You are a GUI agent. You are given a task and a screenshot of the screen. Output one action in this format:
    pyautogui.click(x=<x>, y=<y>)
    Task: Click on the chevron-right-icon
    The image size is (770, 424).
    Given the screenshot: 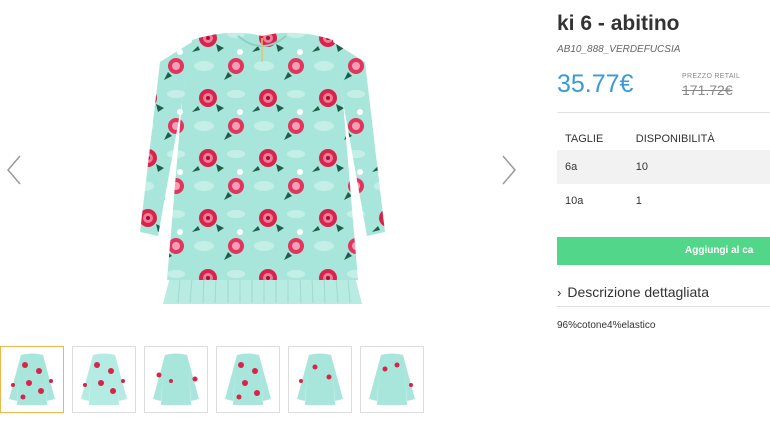 What is the action you would take?
    pyautogui.click(x=509, y=170)
    